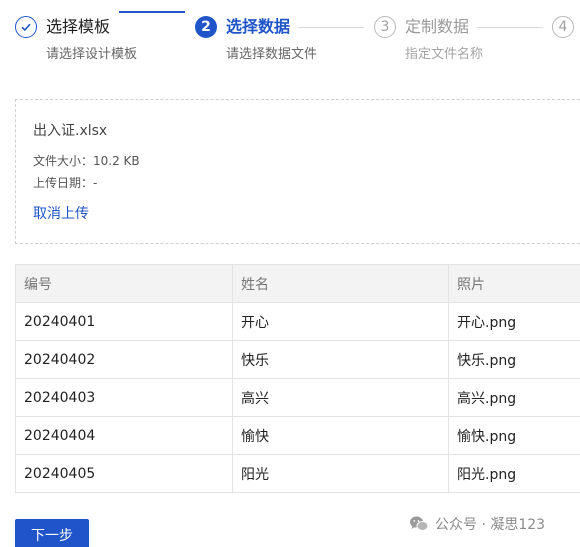 The image size is (580, 547). I want to click on table-row: 20240405 阳光 阳光.png, so click(297, 473).